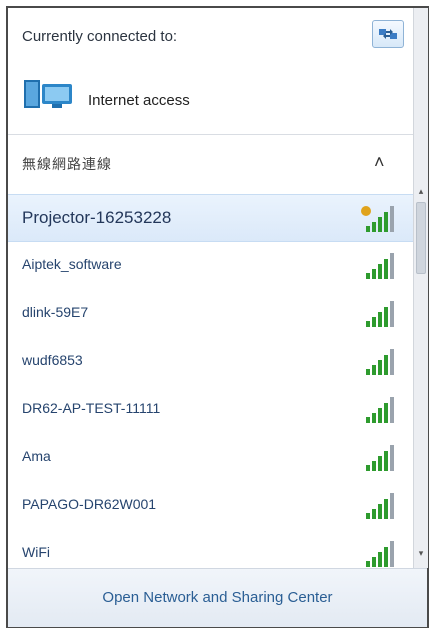 The image size is (437, 634). What do you see at coordinates (210, 549) in the screenshot?
I see `network-list-item: WiFi` at bounding box center [210, 549].